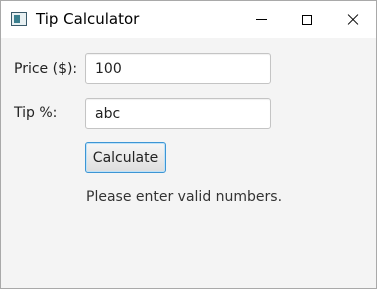  What do you see at coordinates (36, 113) in the screenshot?
I see `tip-label: Tip %:` at bounding box center [36, 113].